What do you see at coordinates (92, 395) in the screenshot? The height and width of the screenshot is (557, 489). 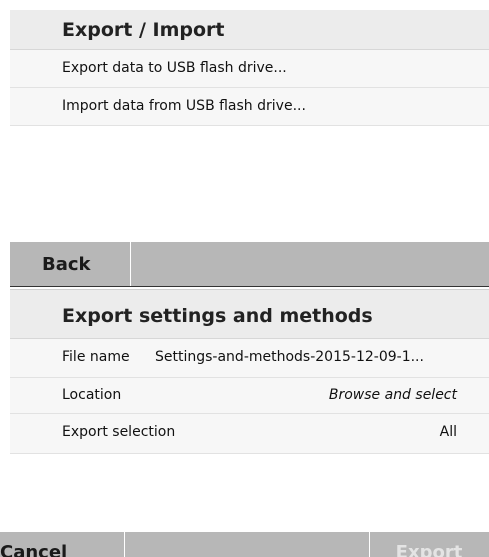 I see `field-label: Location` at bounding box center [92, 395].